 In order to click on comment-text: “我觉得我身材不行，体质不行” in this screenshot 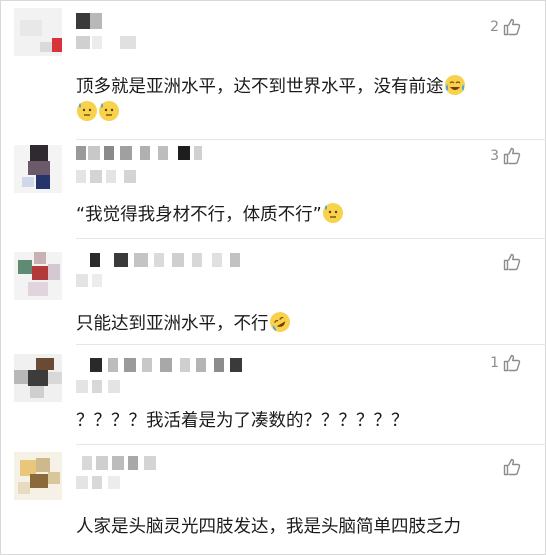, I will do `click(210, 215)`.